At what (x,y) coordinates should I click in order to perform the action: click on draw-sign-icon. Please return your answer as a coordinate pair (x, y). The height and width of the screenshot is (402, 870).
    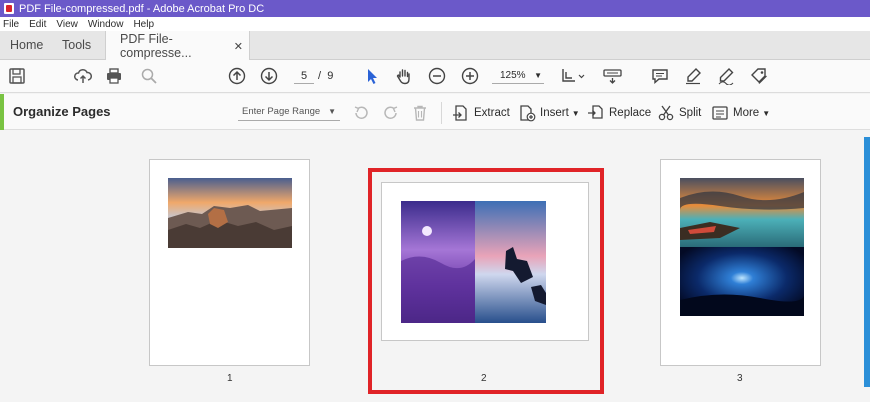
    Looking at the image, I should click on (726, 76).